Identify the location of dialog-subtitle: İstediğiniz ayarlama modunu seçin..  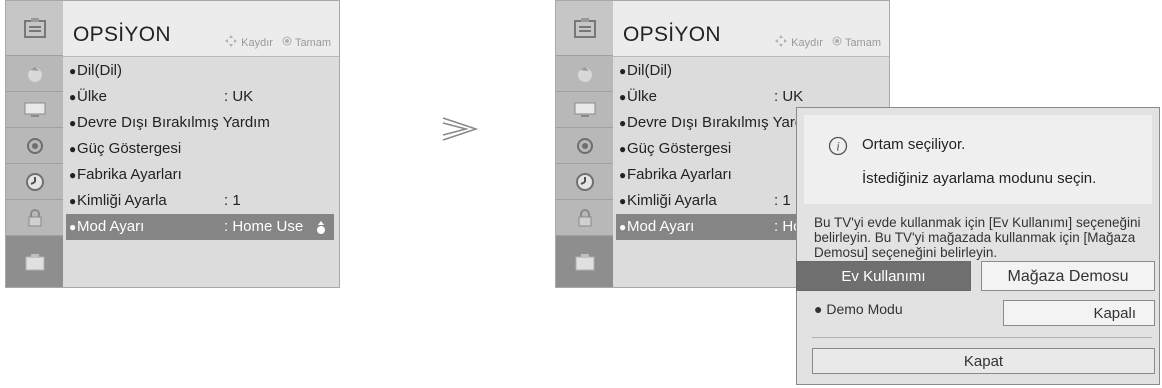
(979, 178).